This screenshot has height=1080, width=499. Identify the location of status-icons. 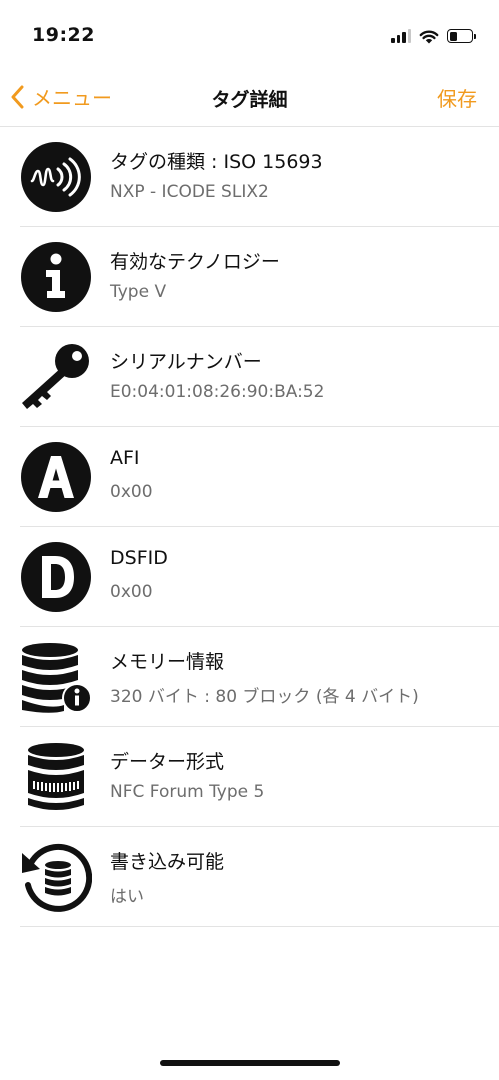
(433, 36).